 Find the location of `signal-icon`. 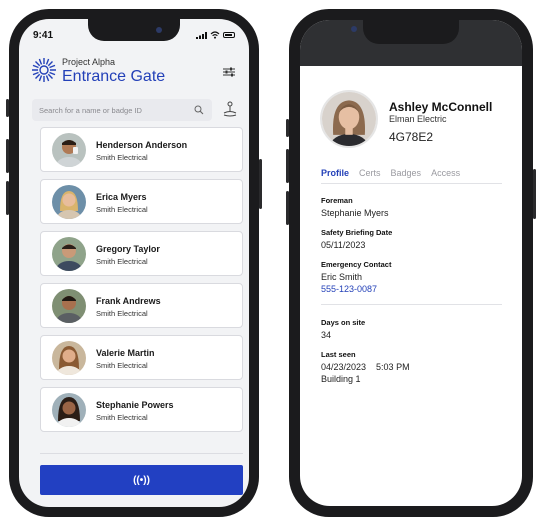

signal-icon is located at coordinates (201, 35).